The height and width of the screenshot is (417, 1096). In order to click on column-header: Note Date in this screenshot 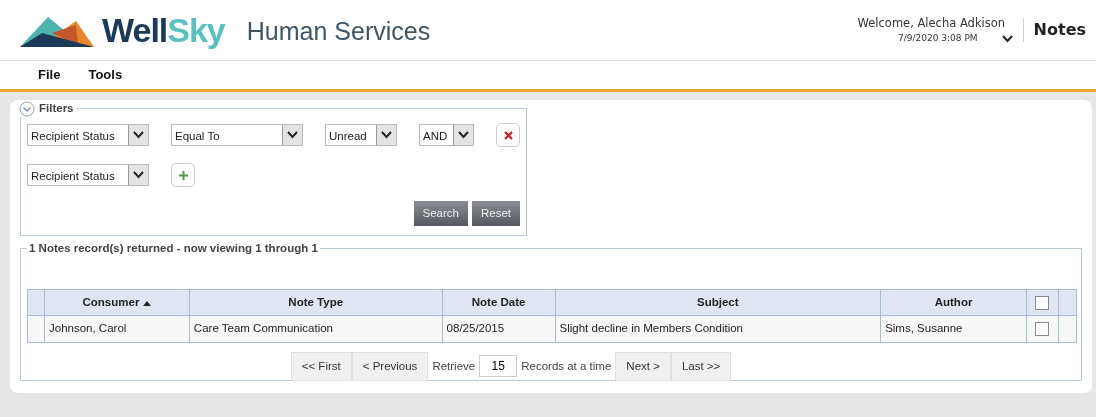, I will do `click(499, 302)`.